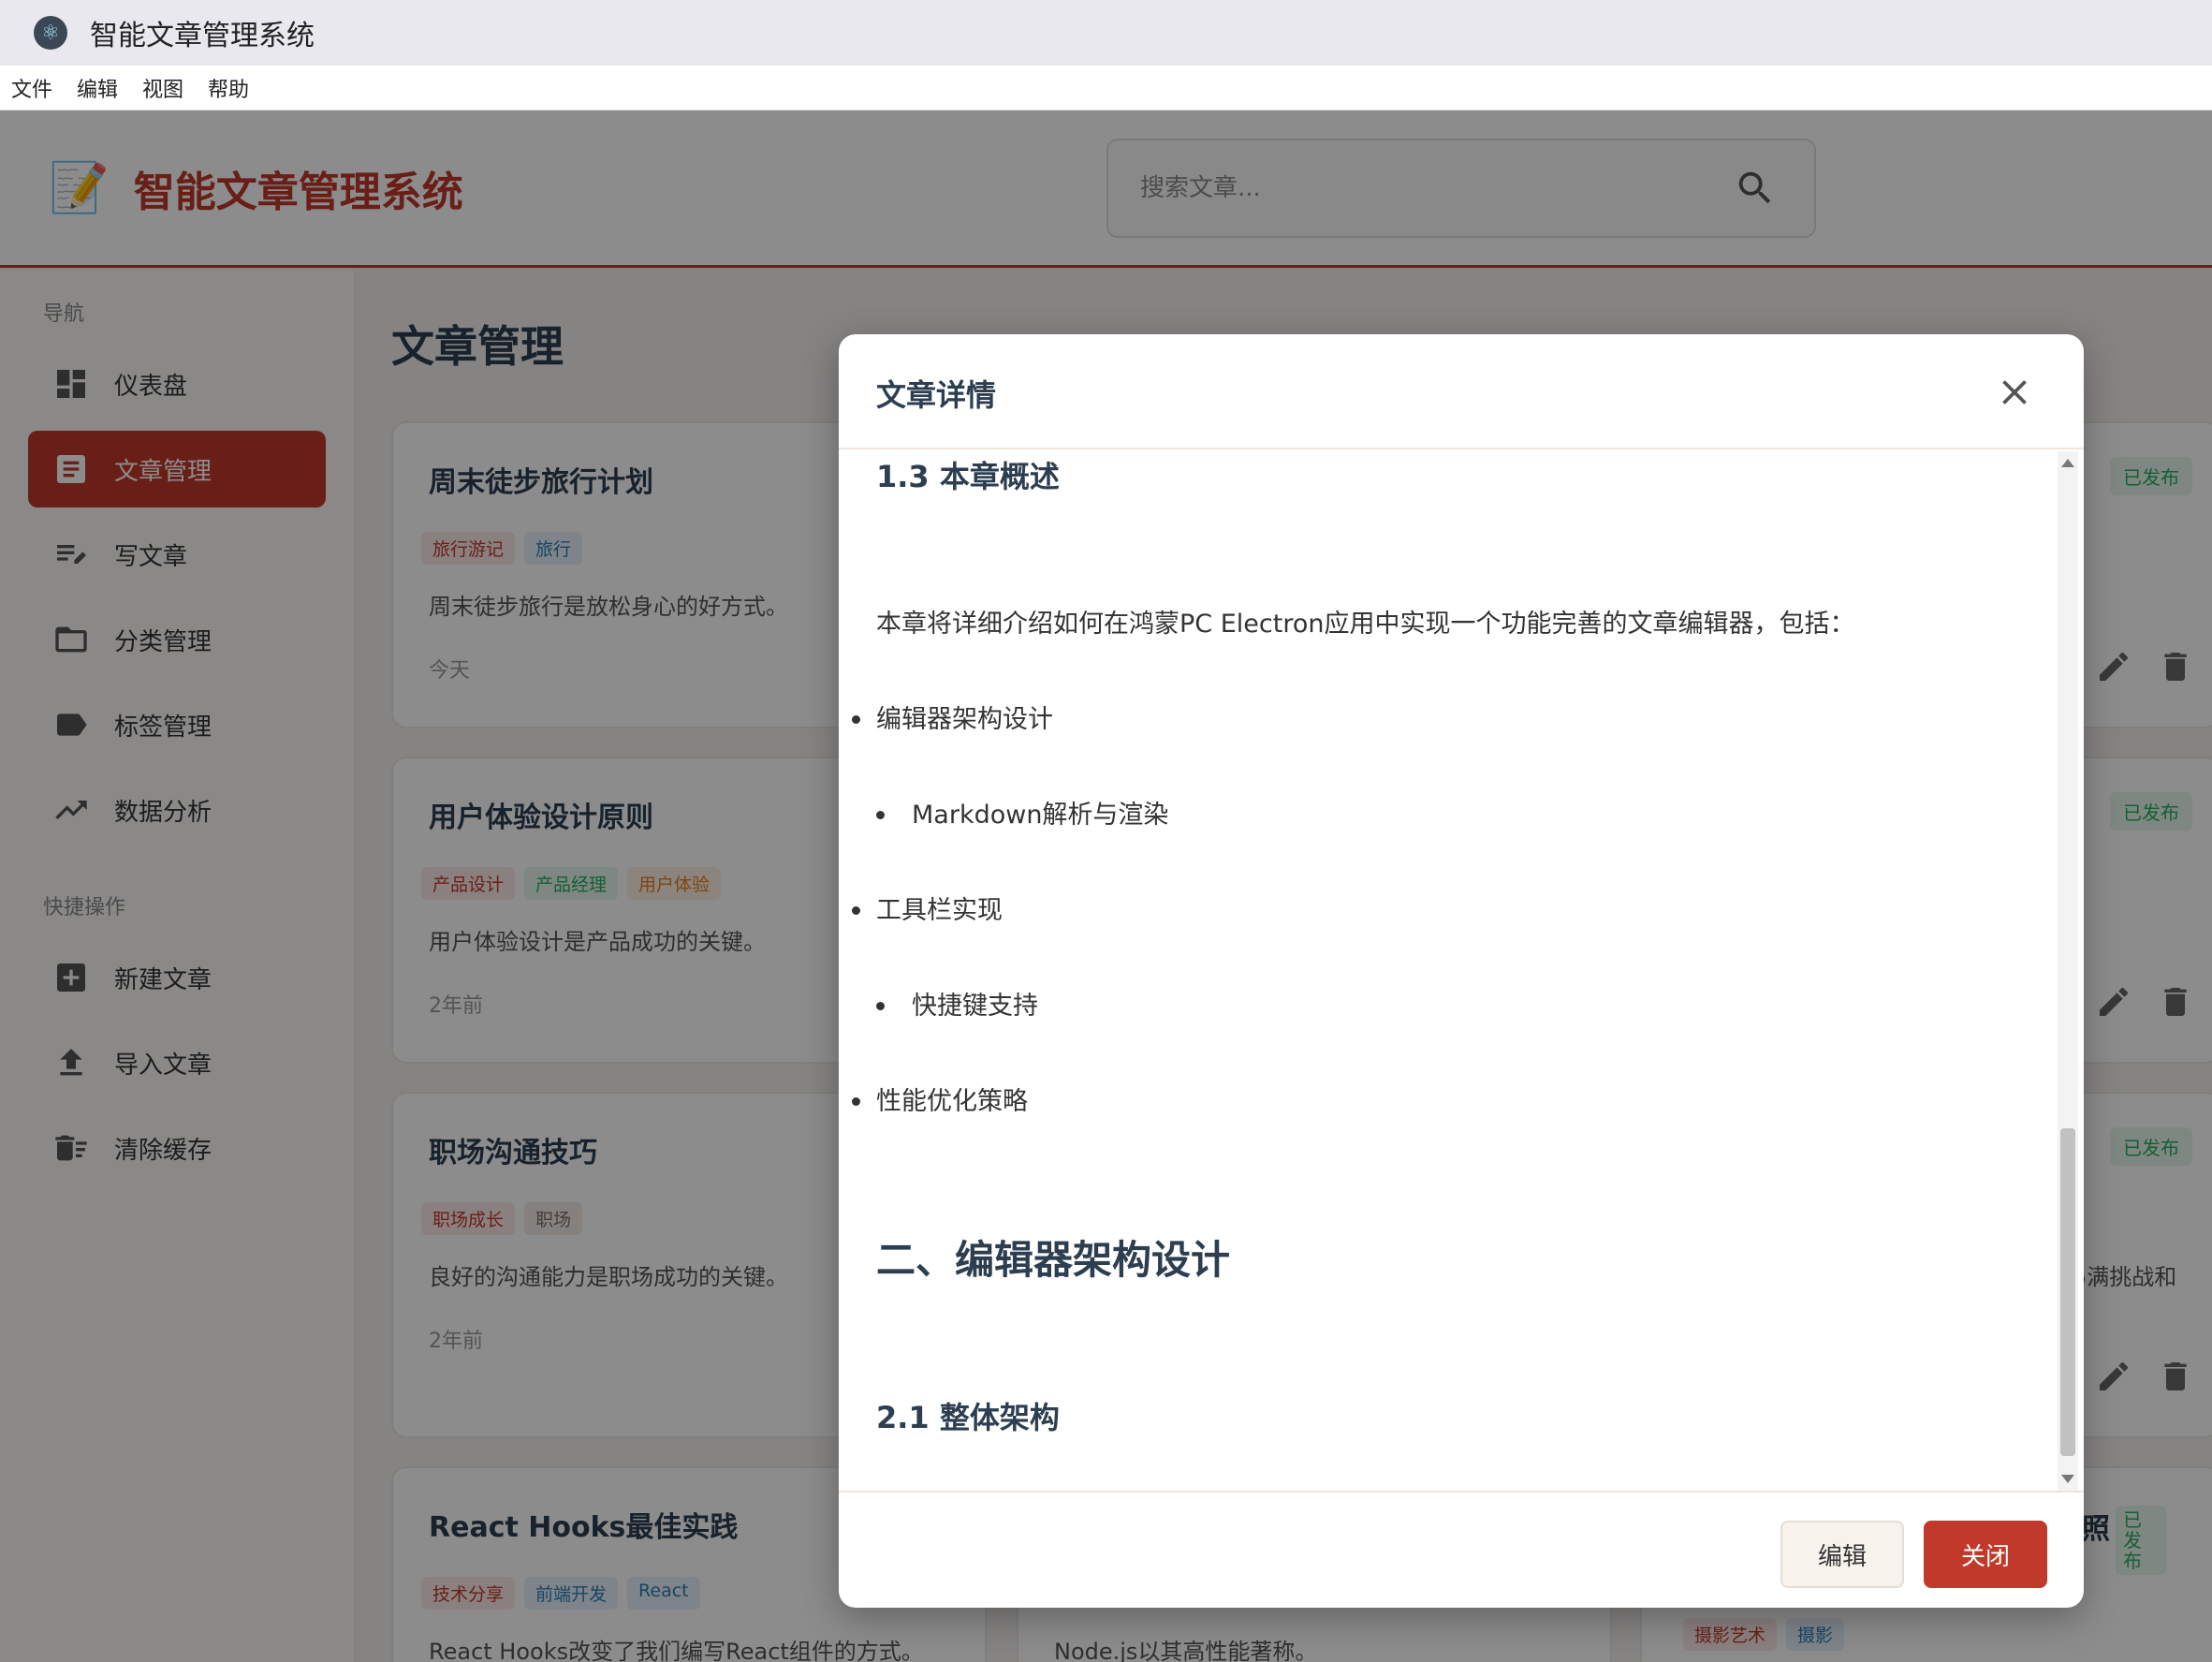 Image resolution: width=2212 pixels, height=1662 pixels. Describe the element at coordinates (1053, 1260) in the screenshot. I see `content-heading: 二、编辑器架构设计` at that location.